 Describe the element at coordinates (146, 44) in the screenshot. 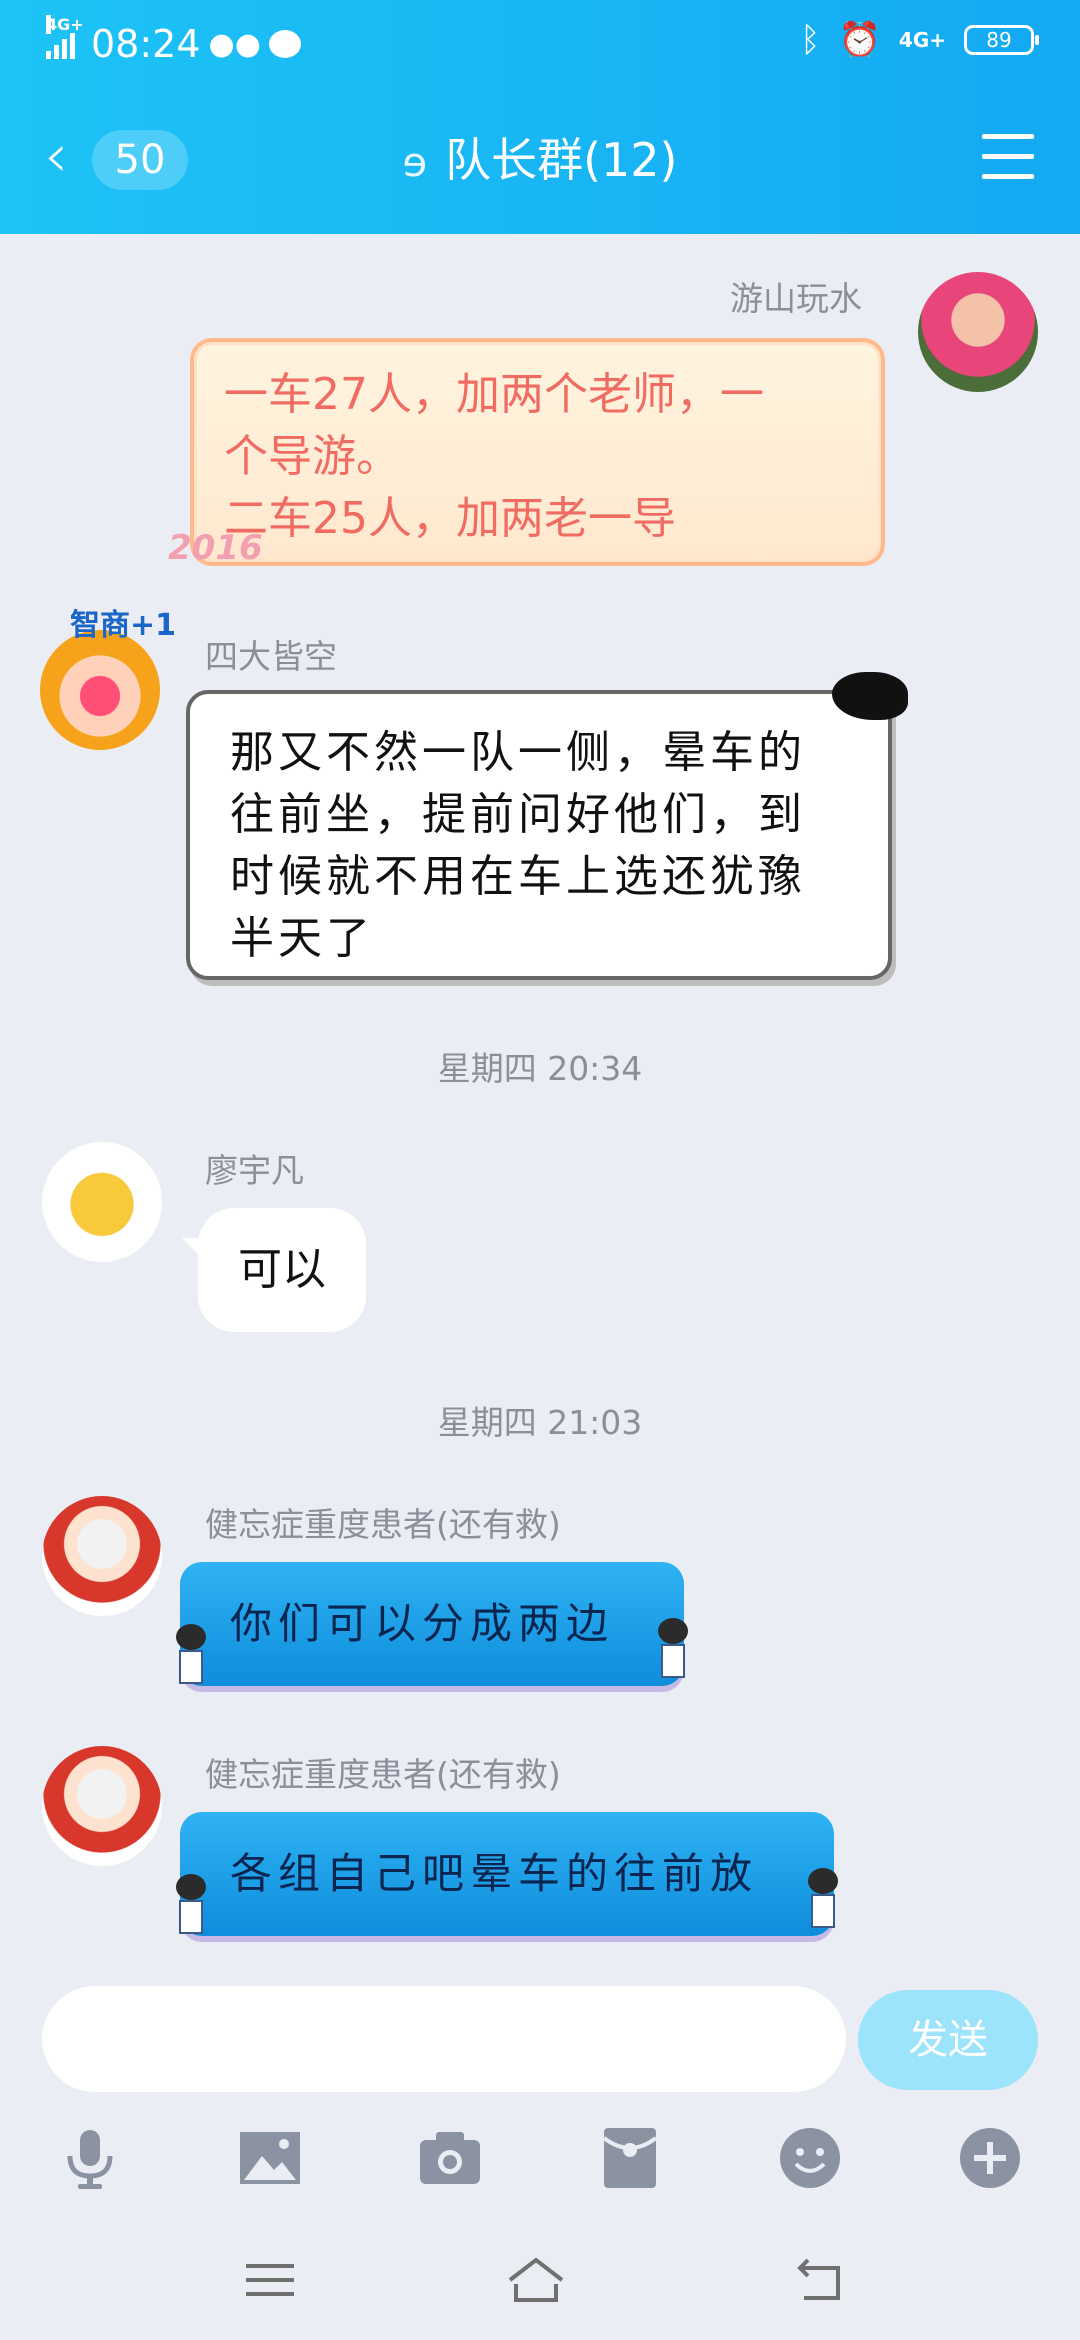

I see `clock: 08:24` at that location.